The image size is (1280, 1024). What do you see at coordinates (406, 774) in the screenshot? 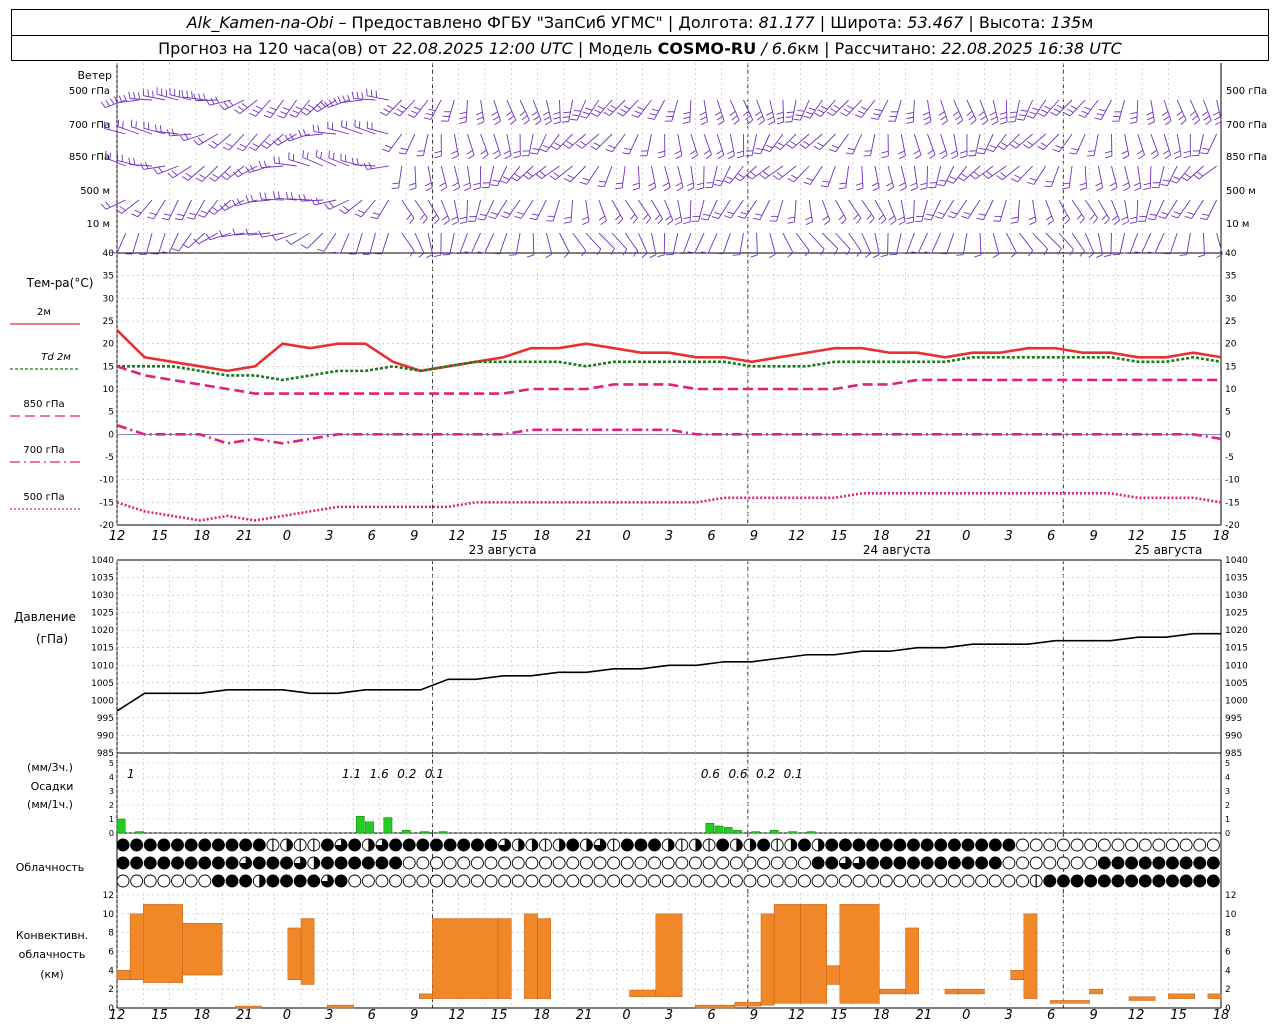
I see `precip-3h-label: 0.2` at bounding box center [406, 774].